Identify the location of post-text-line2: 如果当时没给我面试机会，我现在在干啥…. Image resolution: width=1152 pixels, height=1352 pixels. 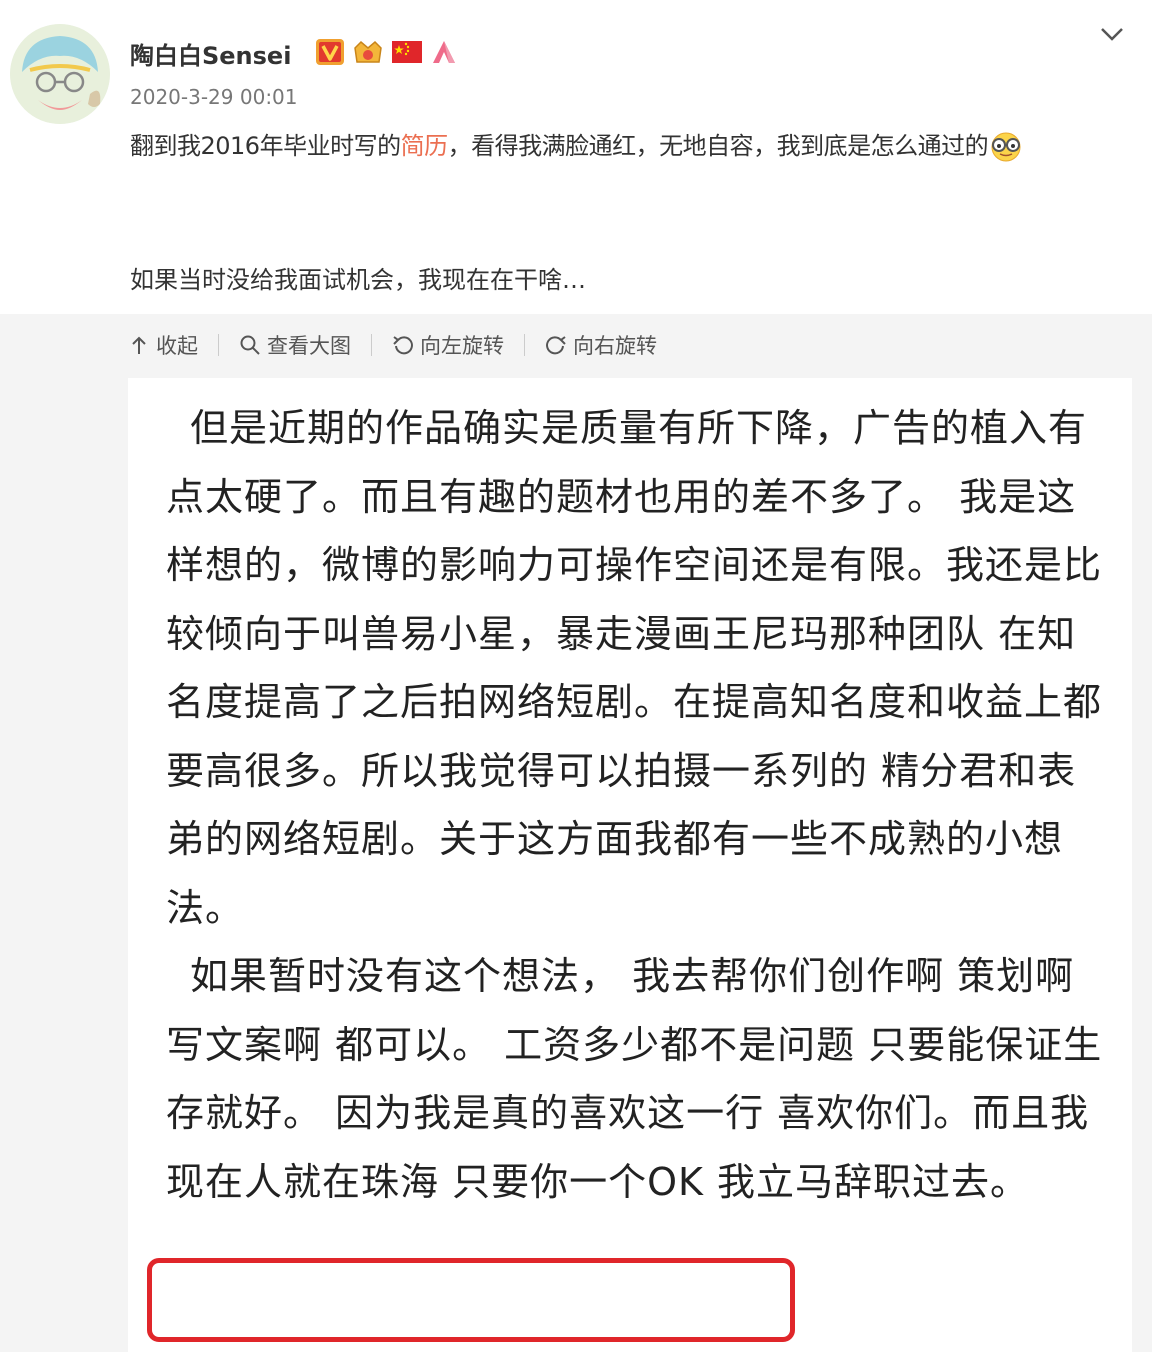
(358, 280).